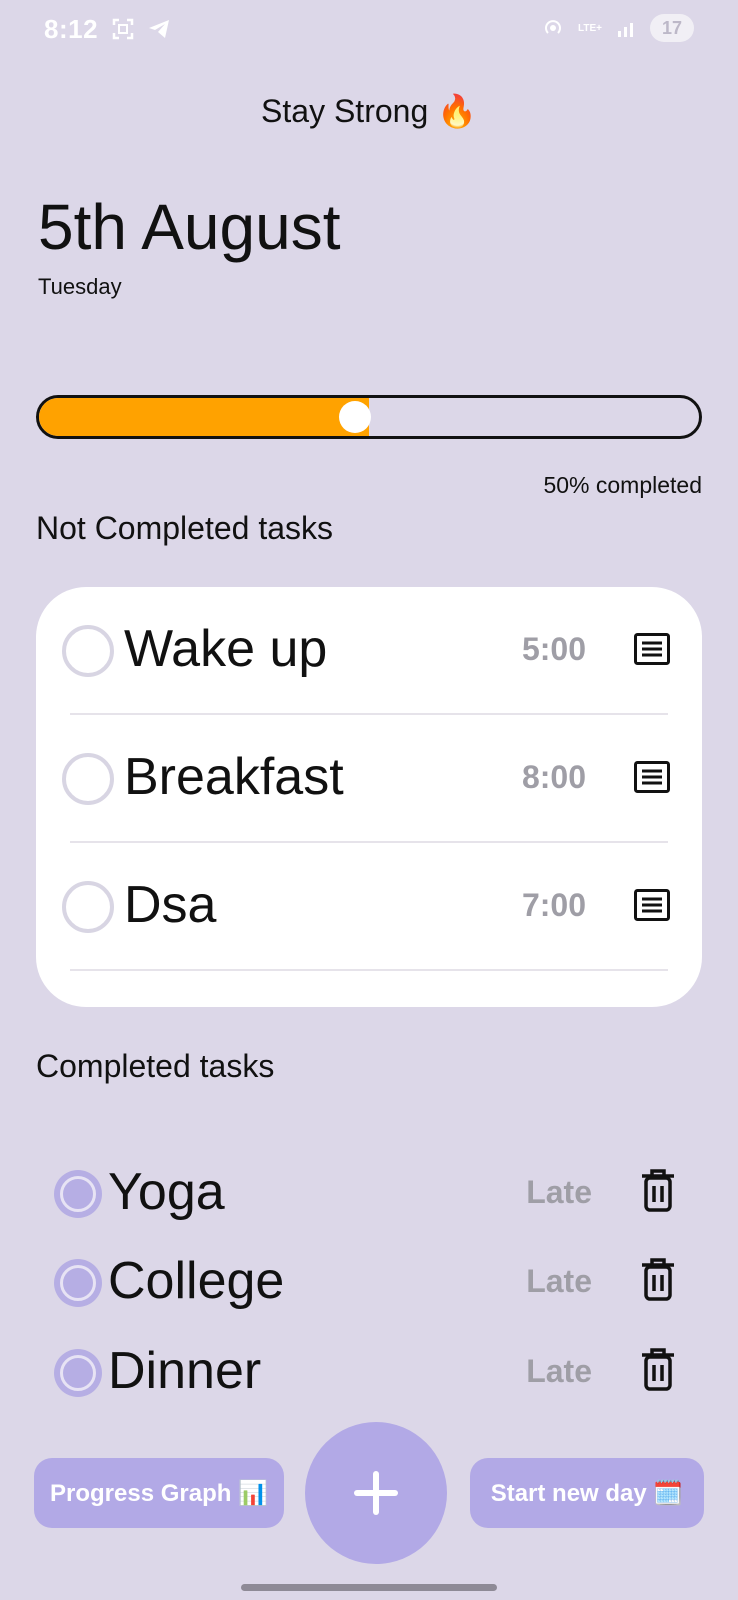 The height and width of the screenshot is (1600, 738). What do you see at coordinates (141, 29) in the screenshot?
I see `status-left-icons` at bounding box center [141, 29].